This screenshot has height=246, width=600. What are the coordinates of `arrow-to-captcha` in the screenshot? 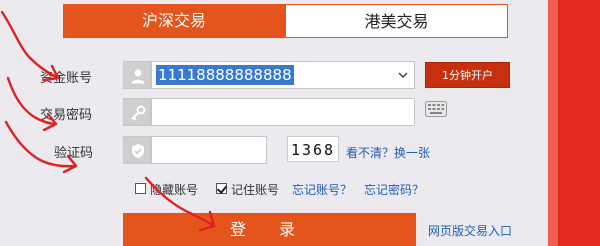 It's located at (41, 144).